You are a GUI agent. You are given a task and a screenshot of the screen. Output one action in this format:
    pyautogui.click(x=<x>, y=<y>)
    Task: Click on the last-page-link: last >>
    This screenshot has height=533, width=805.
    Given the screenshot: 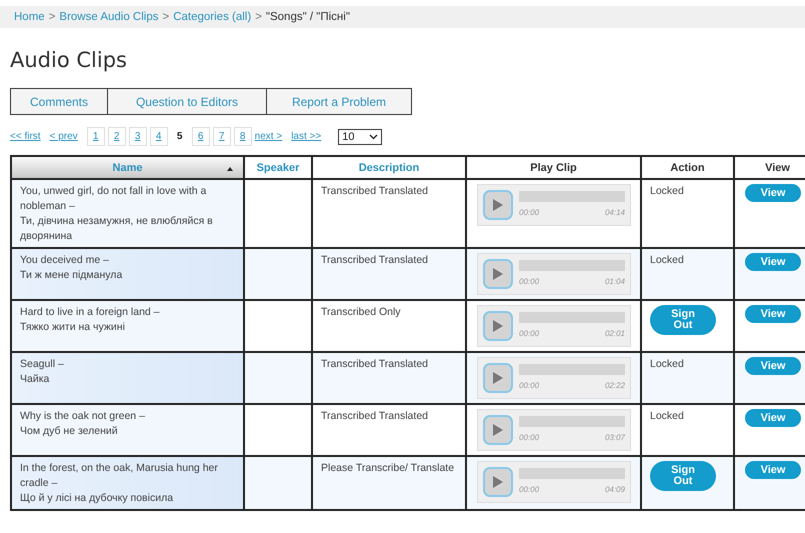 What is the action you would take?
    pyautogui.click(x=306, y=136)
    